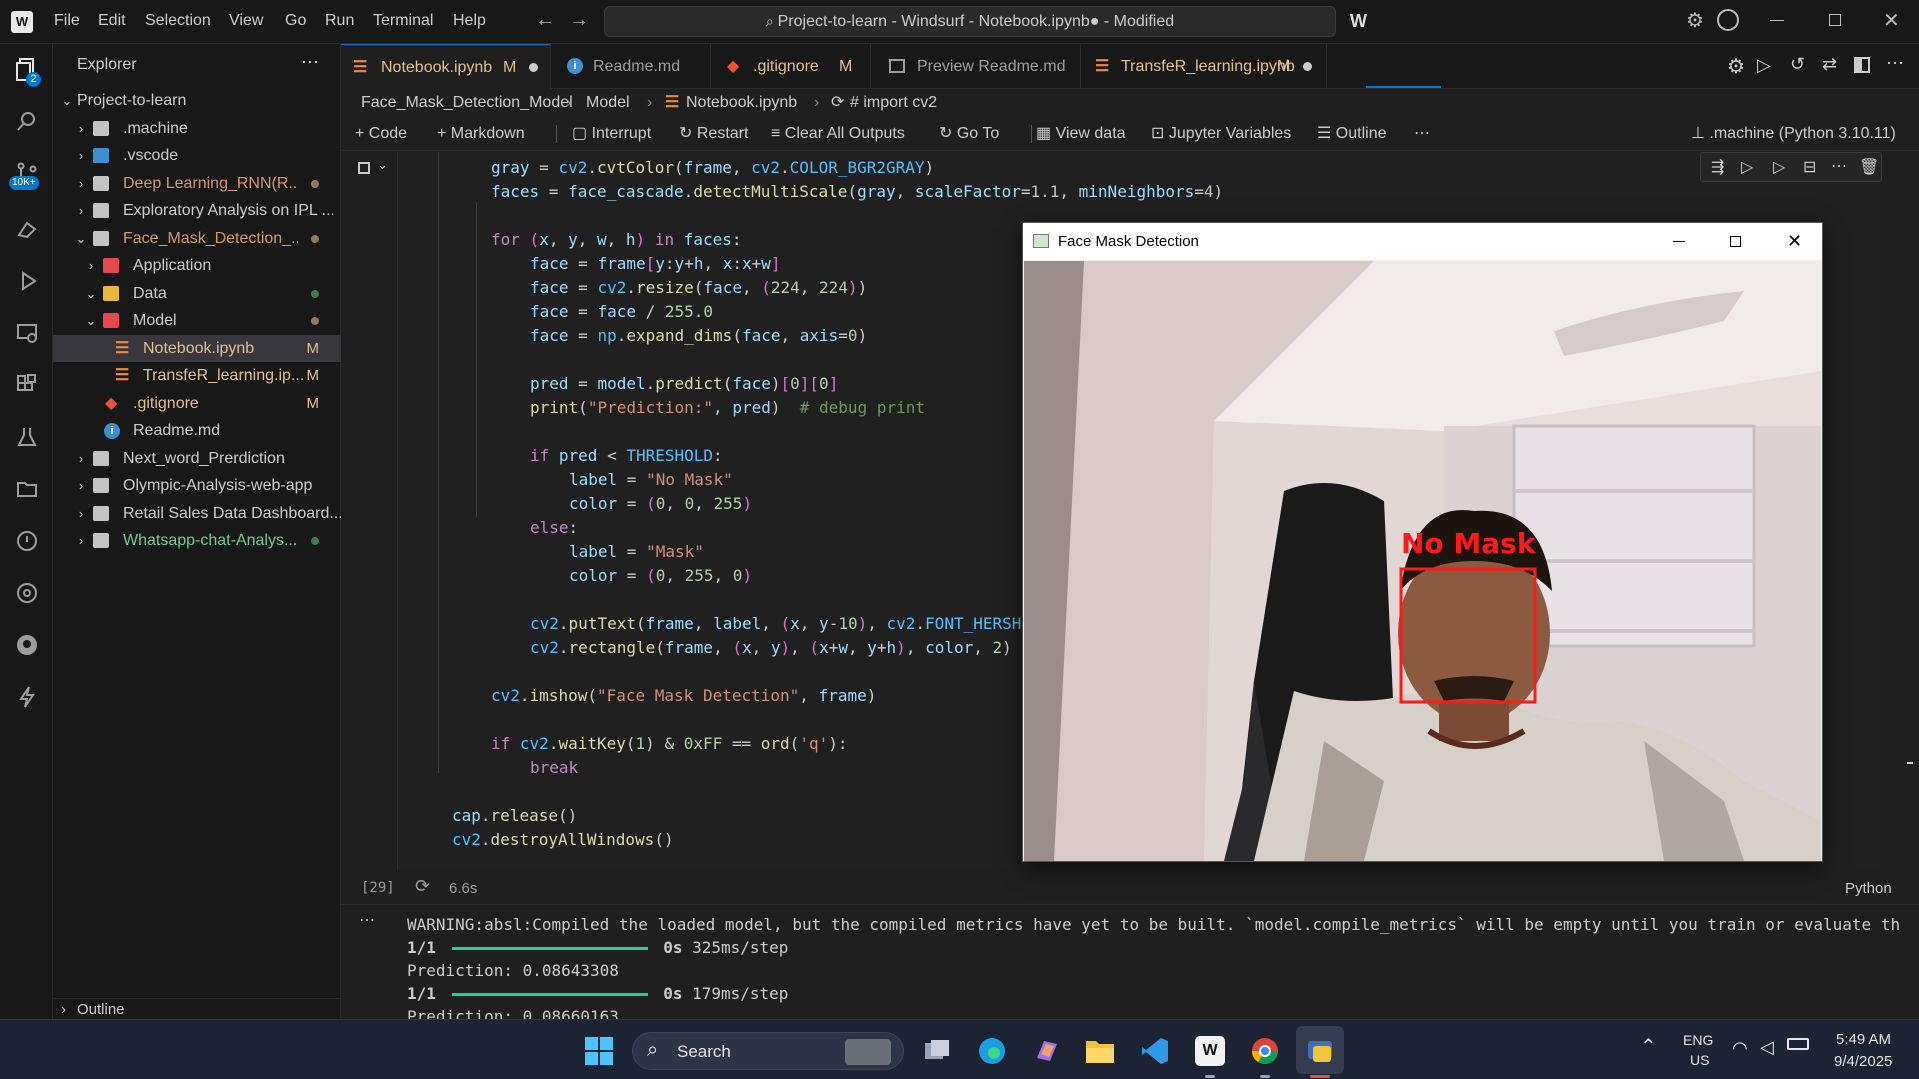 This screenshot has width=1919, height=1079. Describe the element at coordinates (1798, 1044) in the screenshot. I see `battery-icon` at that location.